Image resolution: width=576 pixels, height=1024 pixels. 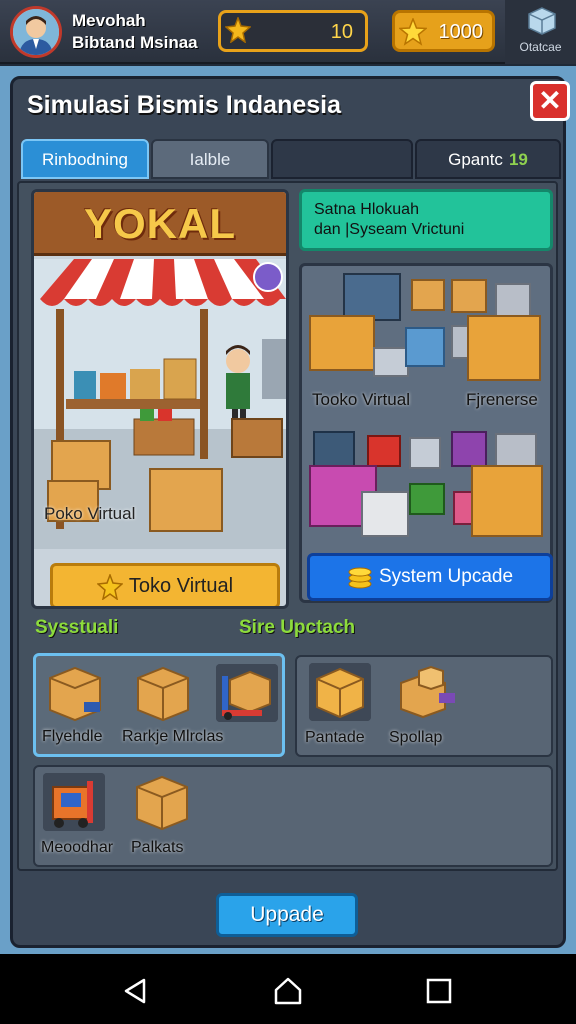 What do you see at coordinates (542, 21) in the screenshot?
I see `inventory-box-icon` at bounding box center [542, 21].